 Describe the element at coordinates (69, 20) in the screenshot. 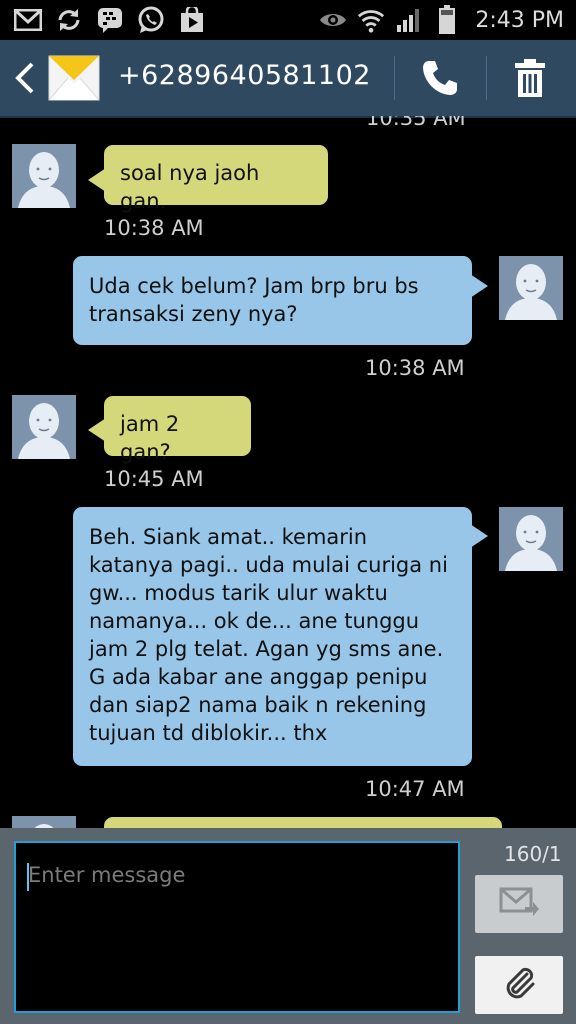

I see `sync-icon` at that location.